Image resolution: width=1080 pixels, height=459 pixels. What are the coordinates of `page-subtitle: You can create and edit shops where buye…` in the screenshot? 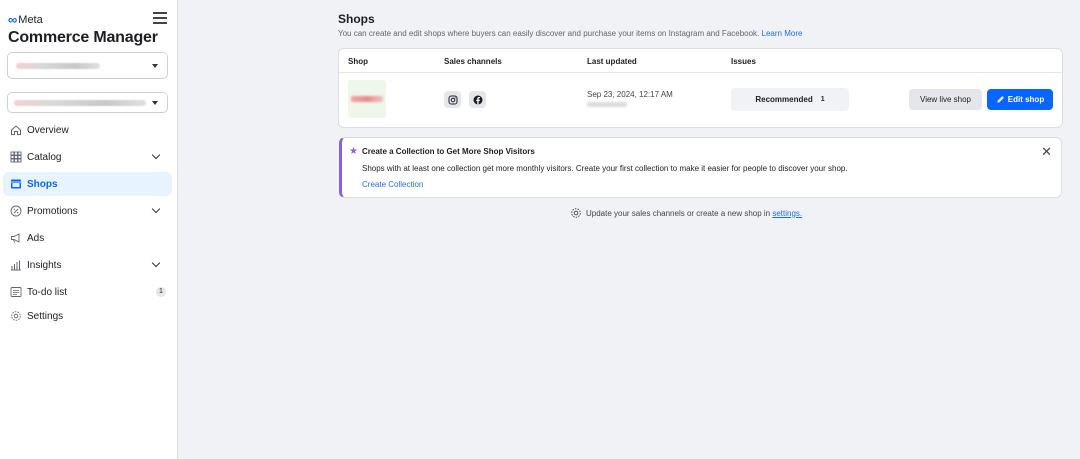 It's located at (700, 33).